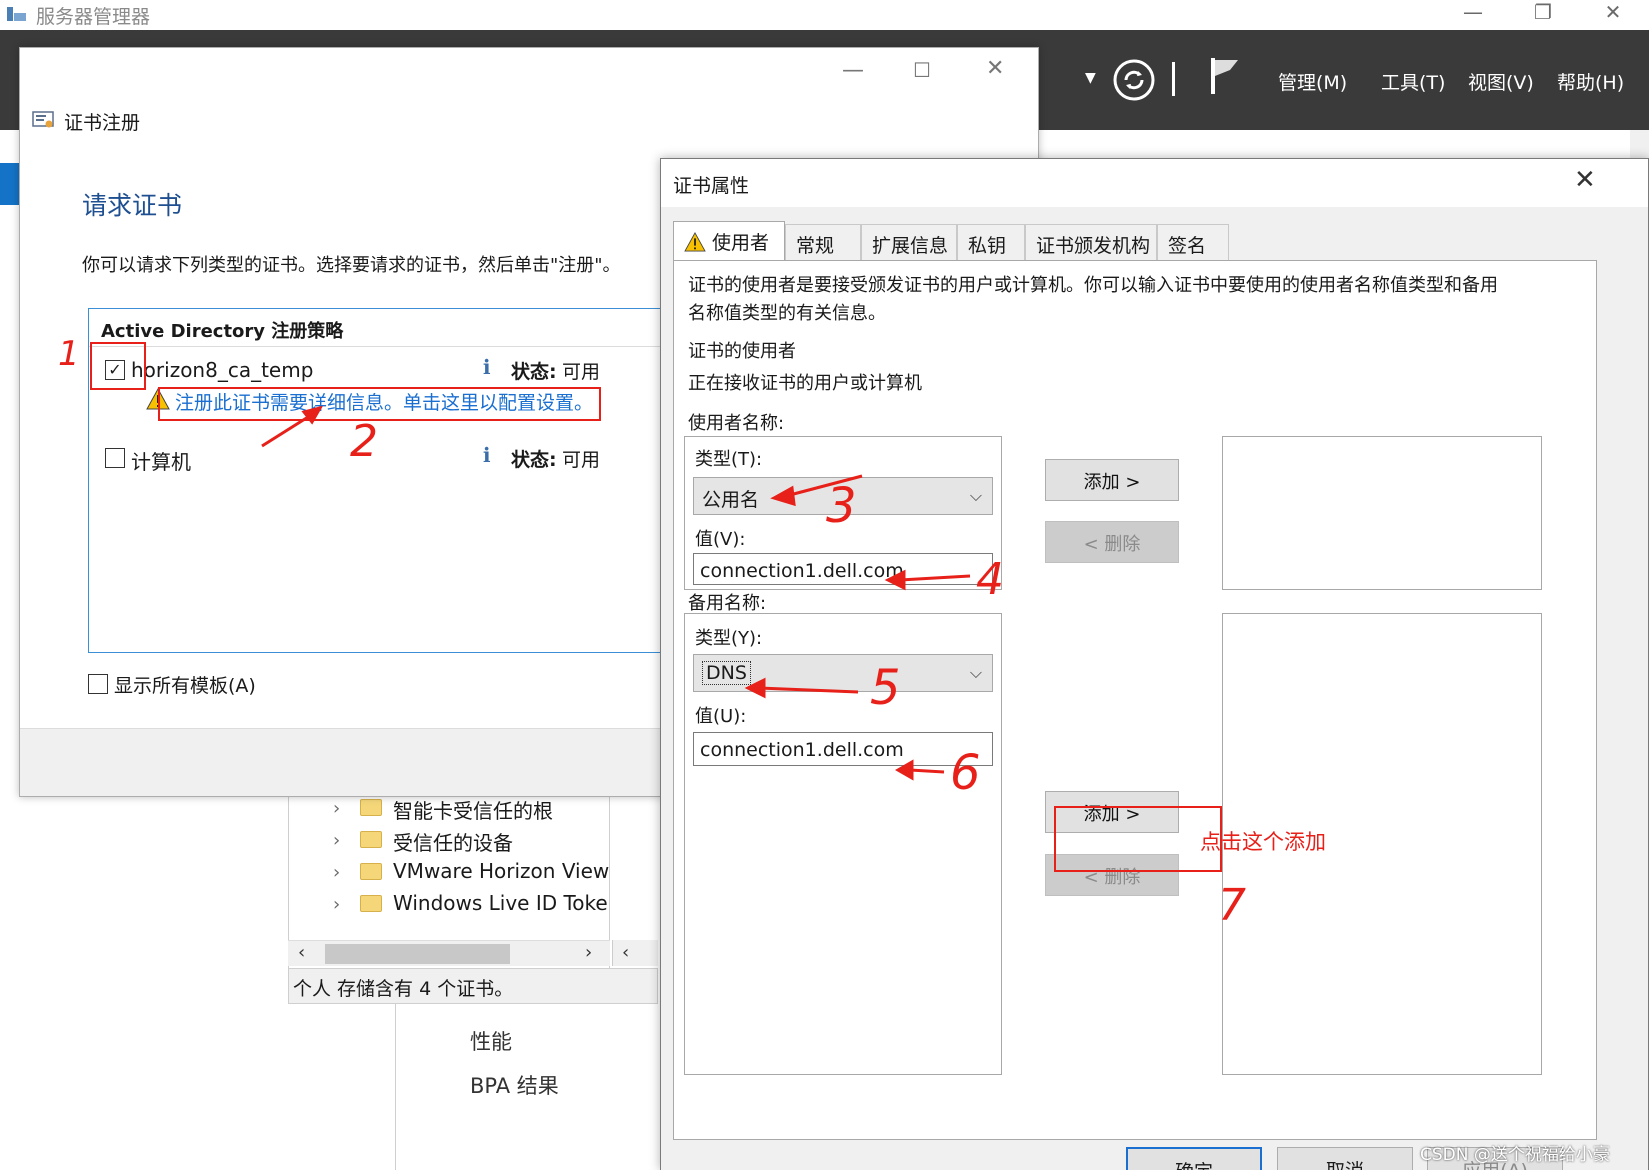  I want to click on annotation-number: 3, so click(841, 506).